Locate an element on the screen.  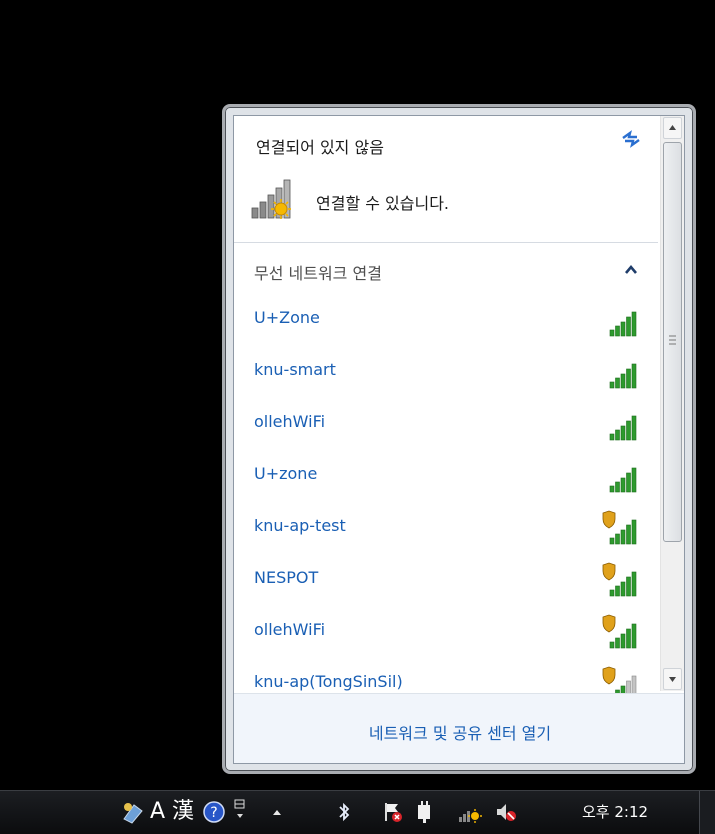
connection-available-text: 연결할 수 있습니다. is located at coordinates (383, 203).